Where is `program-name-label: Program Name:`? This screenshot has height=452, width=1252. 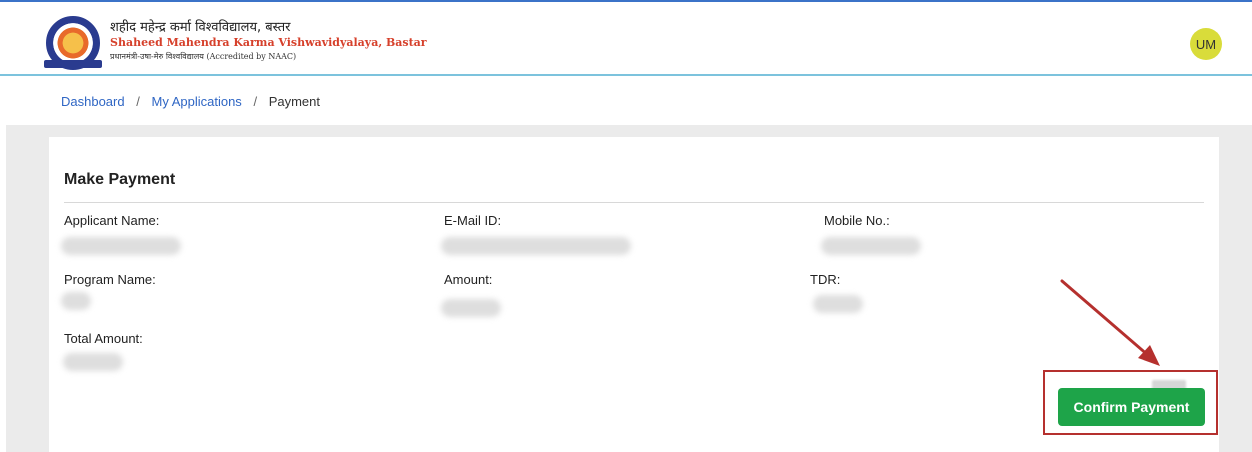
program-name-label: Program Name: is located at coordinates (110, 279).